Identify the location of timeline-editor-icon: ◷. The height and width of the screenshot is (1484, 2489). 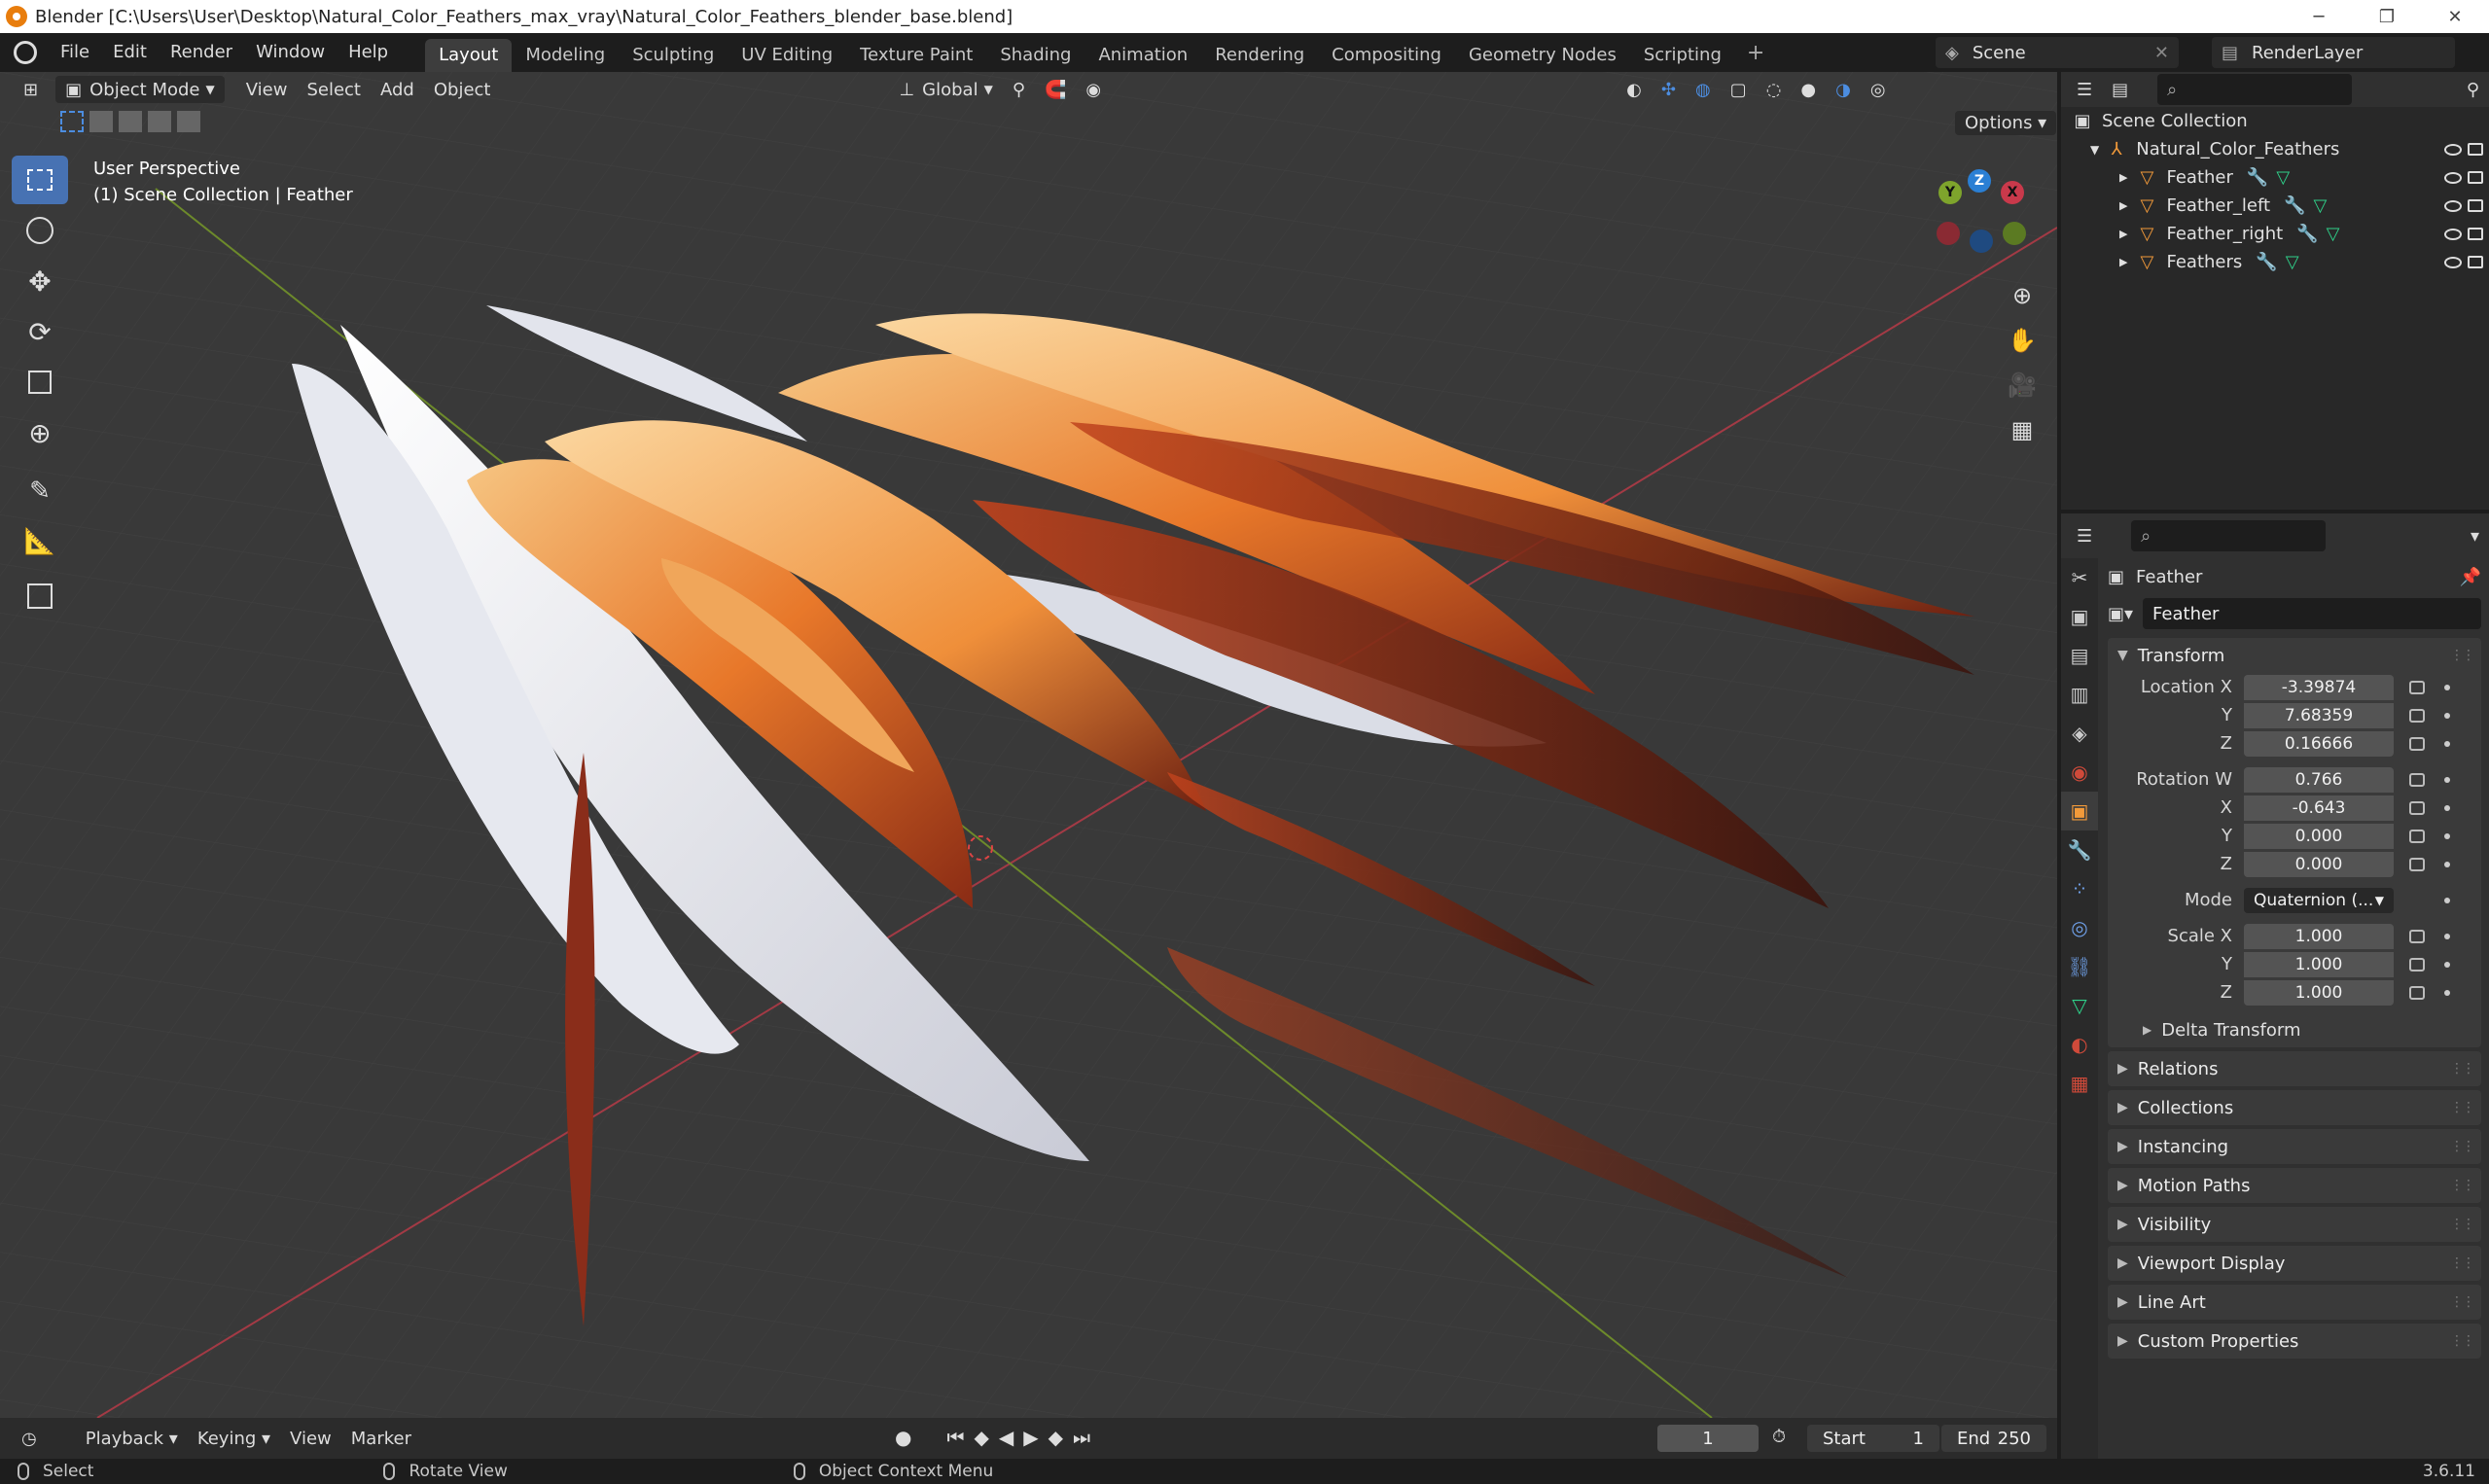
(29, 1439).